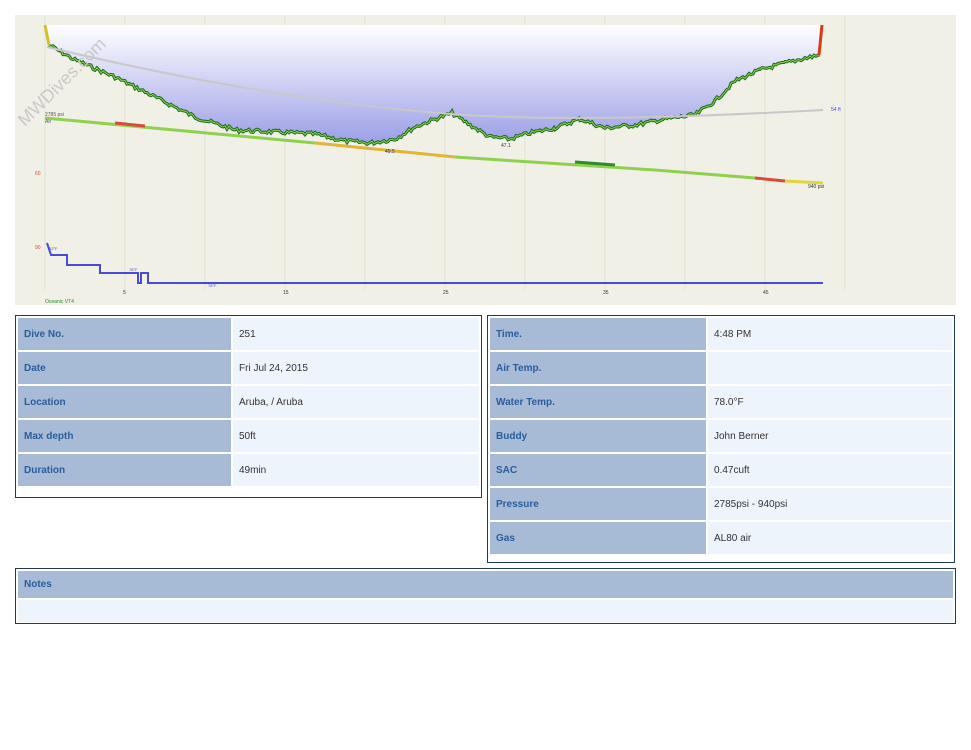 This screenshot has width=971, height=750. I want to click on cond-row-gas: Gas AL80 air, so click(721, 538).